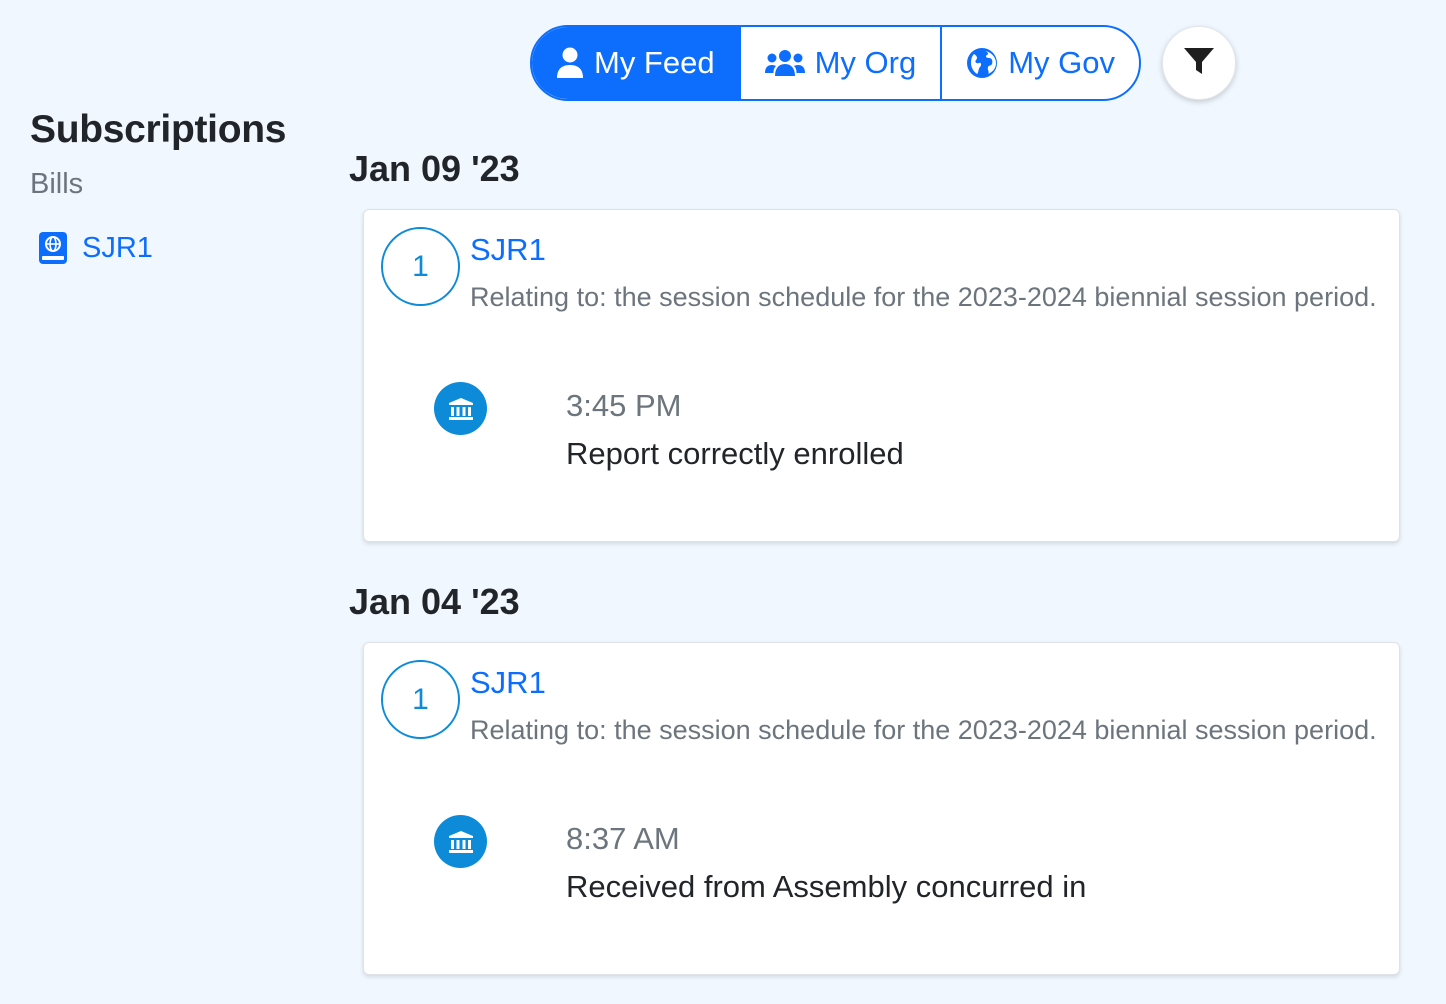  What do you see at coordinates (434, 168) in the screenshot?
I see `feed-date-heading: Jan 09 '23` at bounding box center [434, 168].